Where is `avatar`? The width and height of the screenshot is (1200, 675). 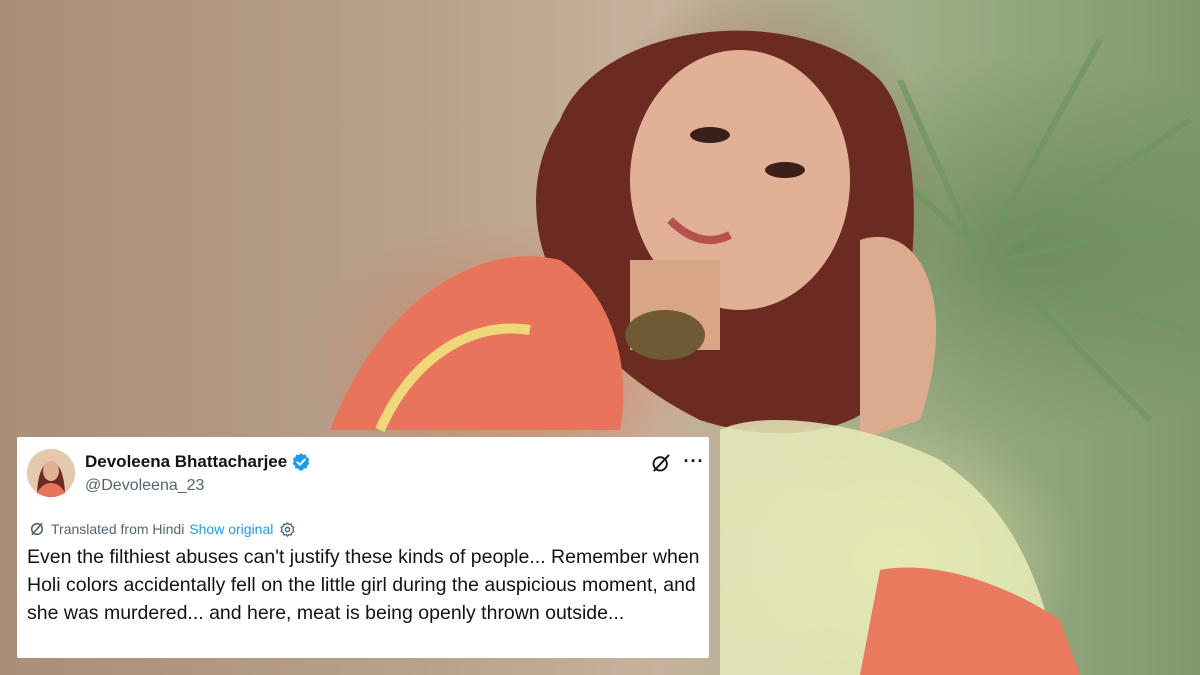
avatar is located at coordinates (51, 473).